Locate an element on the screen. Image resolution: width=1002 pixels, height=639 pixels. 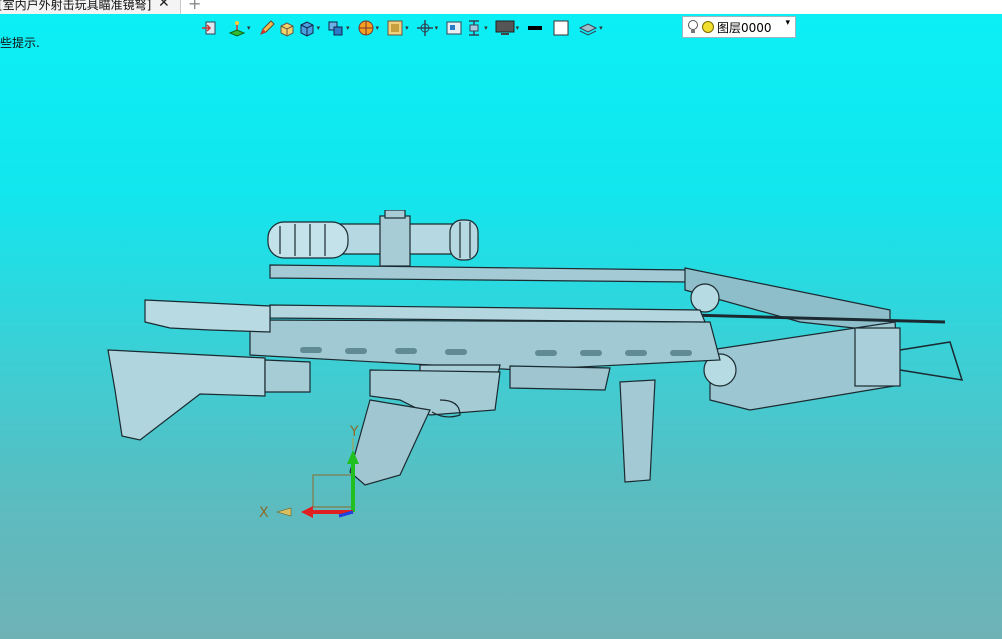
layer-stack-button: ▾ is located at coordinates (593, 28).